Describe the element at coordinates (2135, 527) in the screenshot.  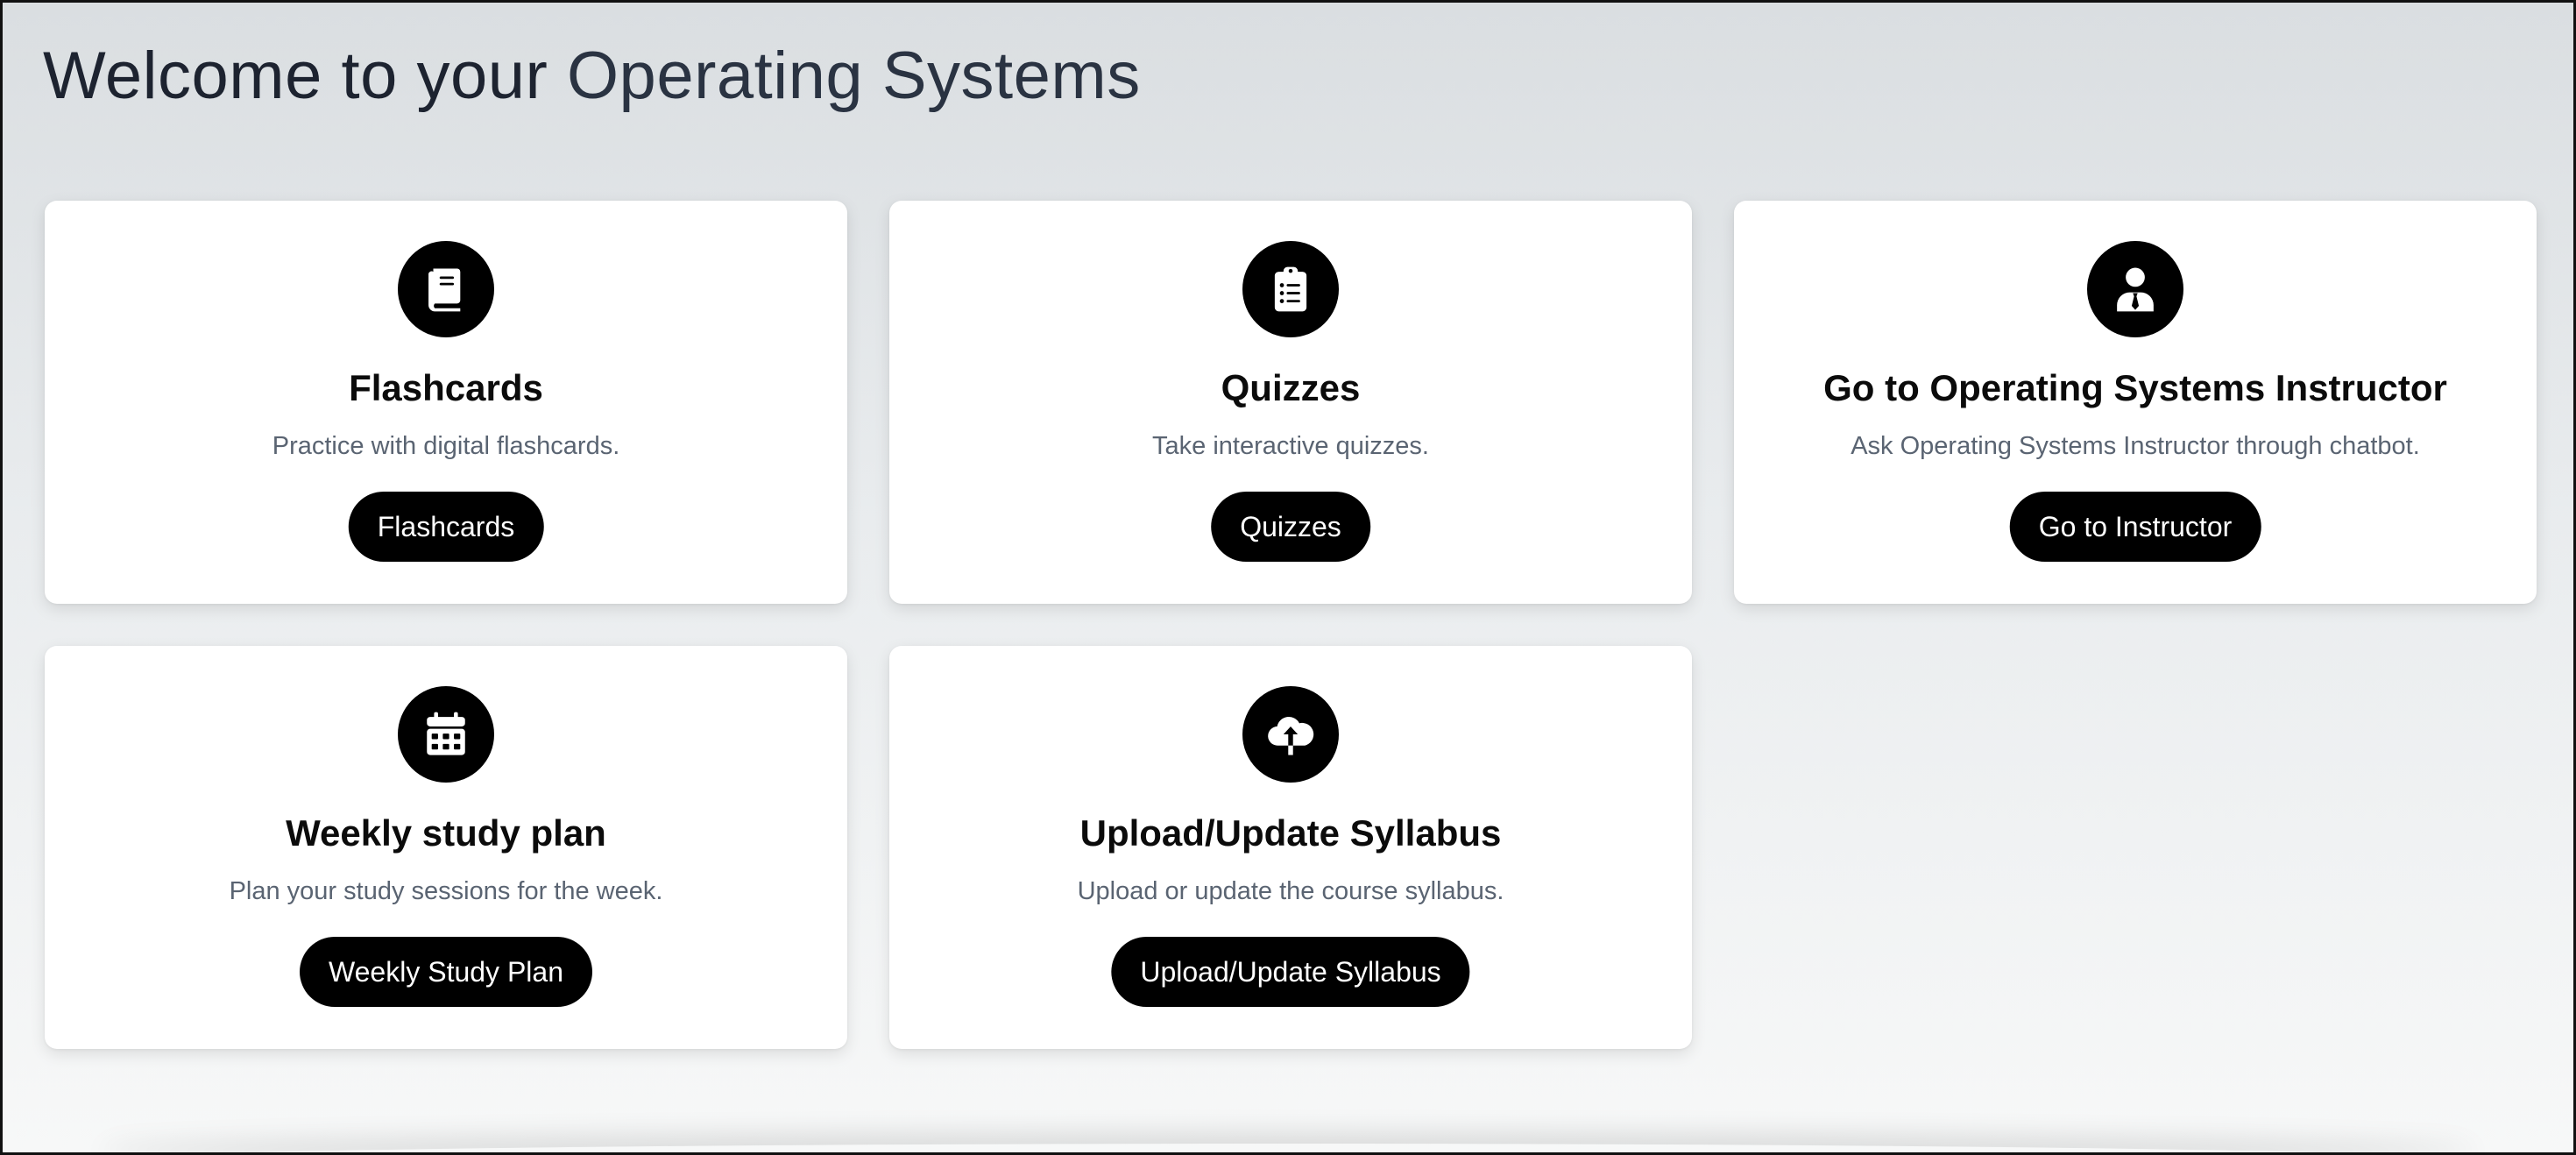
I see `go-to-instructor-button: Go to Instructor` at that location.